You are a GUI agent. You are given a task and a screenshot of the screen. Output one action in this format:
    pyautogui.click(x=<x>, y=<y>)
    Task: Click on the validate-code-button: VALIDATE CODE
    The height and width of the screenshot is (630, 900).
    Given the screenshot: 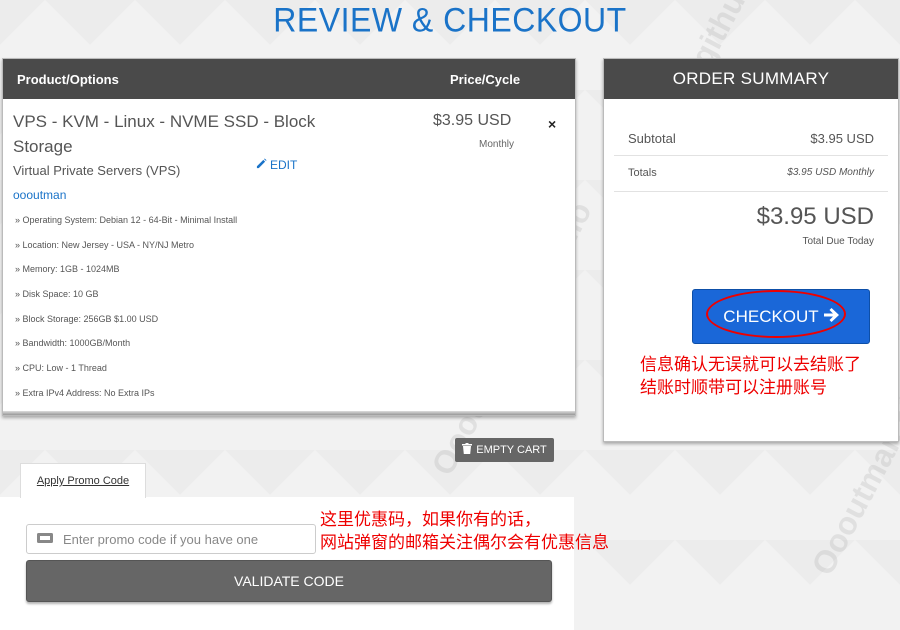 What is the action you would take?
    pyautogui.click(x=289, y=581)
    